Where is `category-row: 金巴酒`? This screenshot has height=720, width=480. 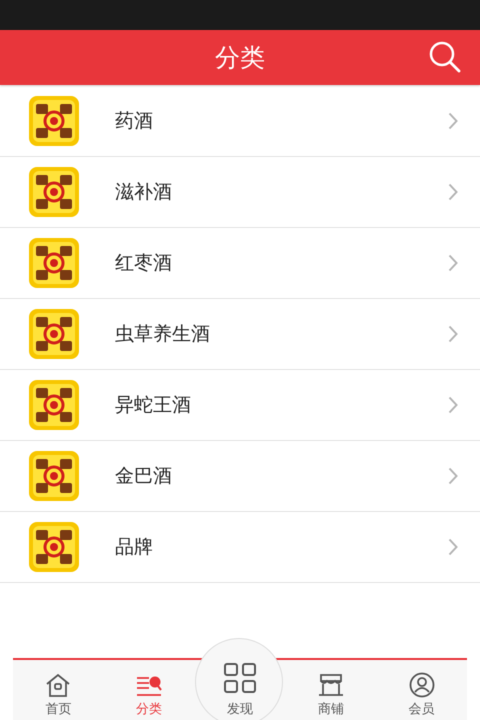 category-row: 金巴酒 is located at coordinates (240, 476).